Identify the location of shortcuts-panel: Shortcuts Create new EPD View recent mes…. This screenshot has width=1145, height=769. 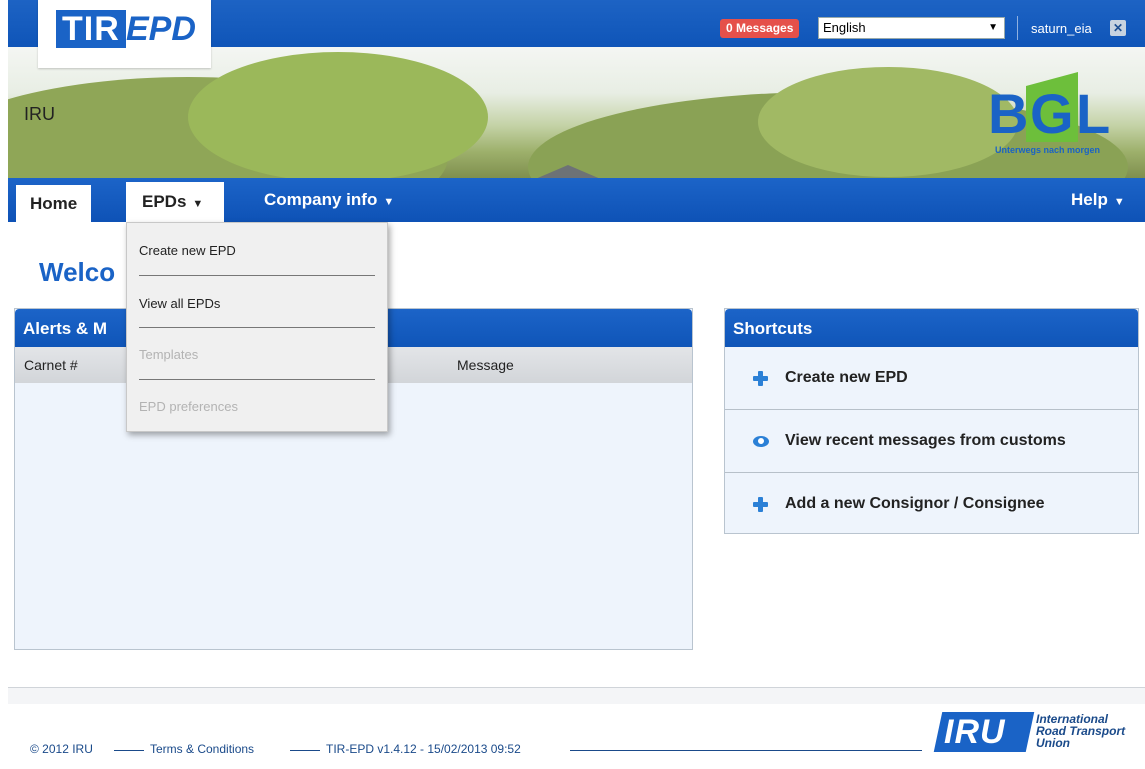
(931, 421).